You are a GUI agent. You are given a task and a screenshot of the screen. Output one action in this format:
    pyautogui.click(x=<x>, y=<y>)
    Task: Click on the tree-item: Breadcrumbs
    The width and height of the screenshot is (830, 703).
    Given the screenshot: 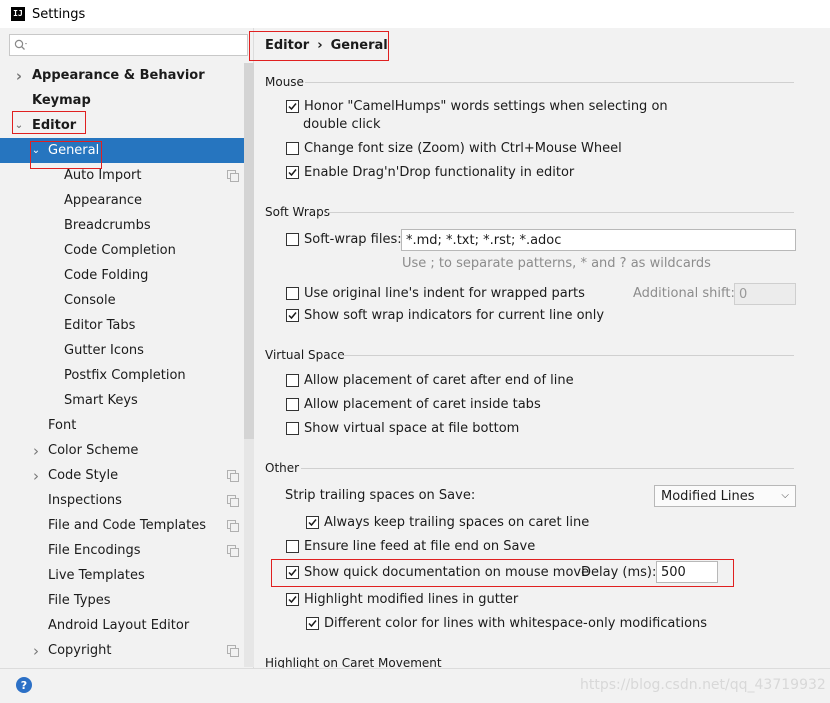 What is the action you would take?
    pyautogui.click(x=122, y=225)
    